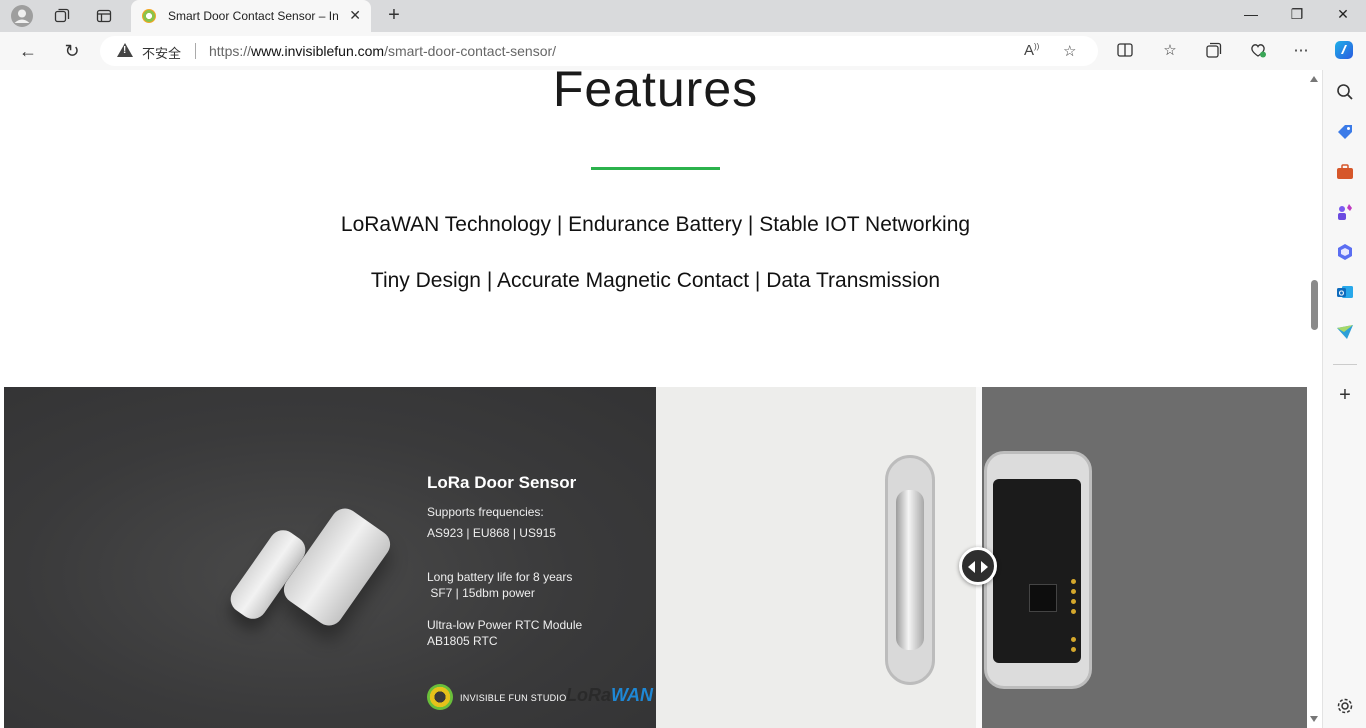 The image size is (1366, 728). I want to click on favorites-icon: ☆, so click(1170, 51).